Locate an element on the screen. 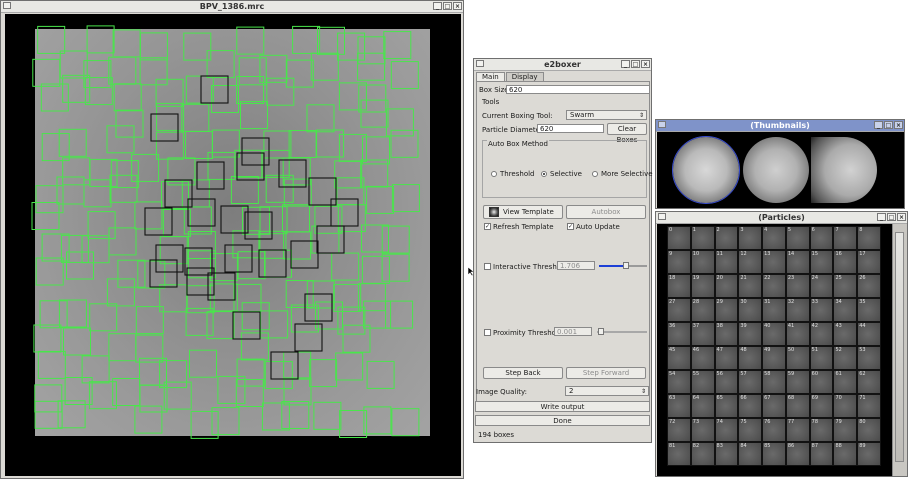  e2boxer-titlebar: e2boxer _ □ × is located at coordinates (562, 65).